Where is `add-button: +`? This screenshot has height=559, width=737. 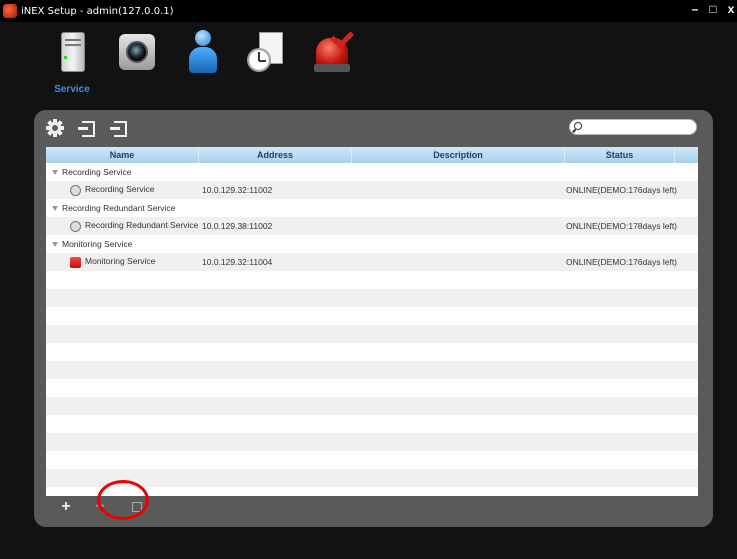
add-button: + is located at coordinates (66, 507).